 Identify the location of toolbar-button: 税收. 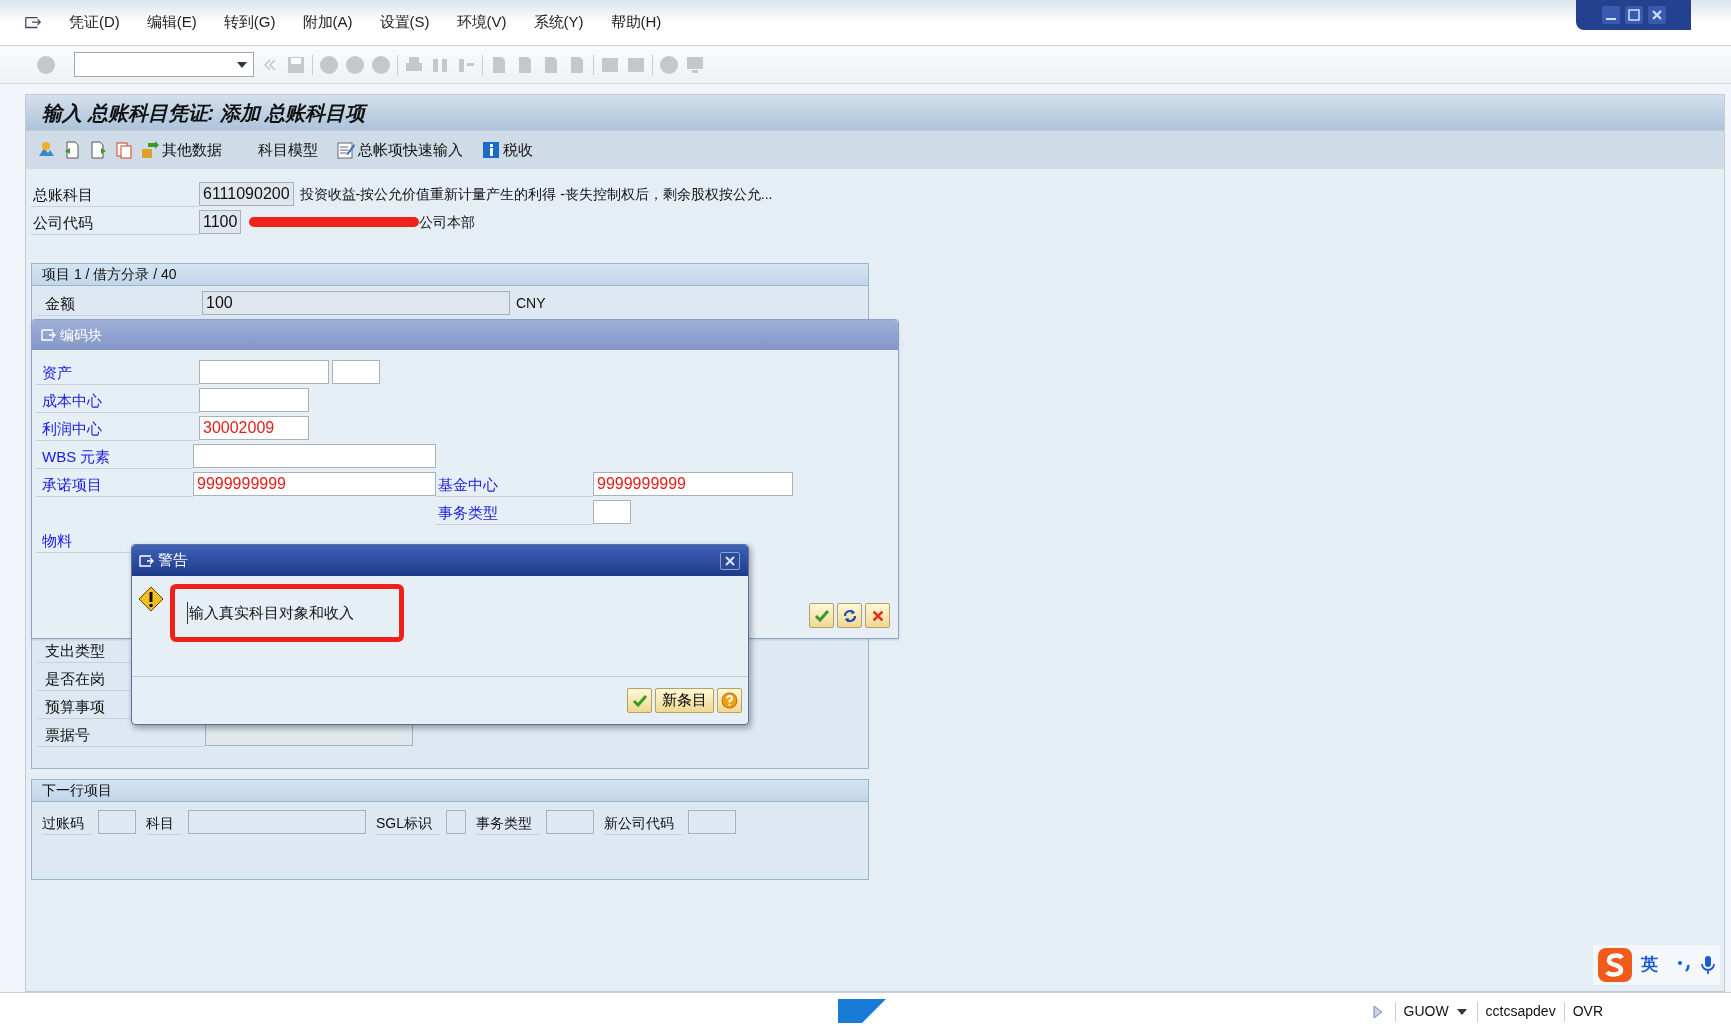
(507, 150).